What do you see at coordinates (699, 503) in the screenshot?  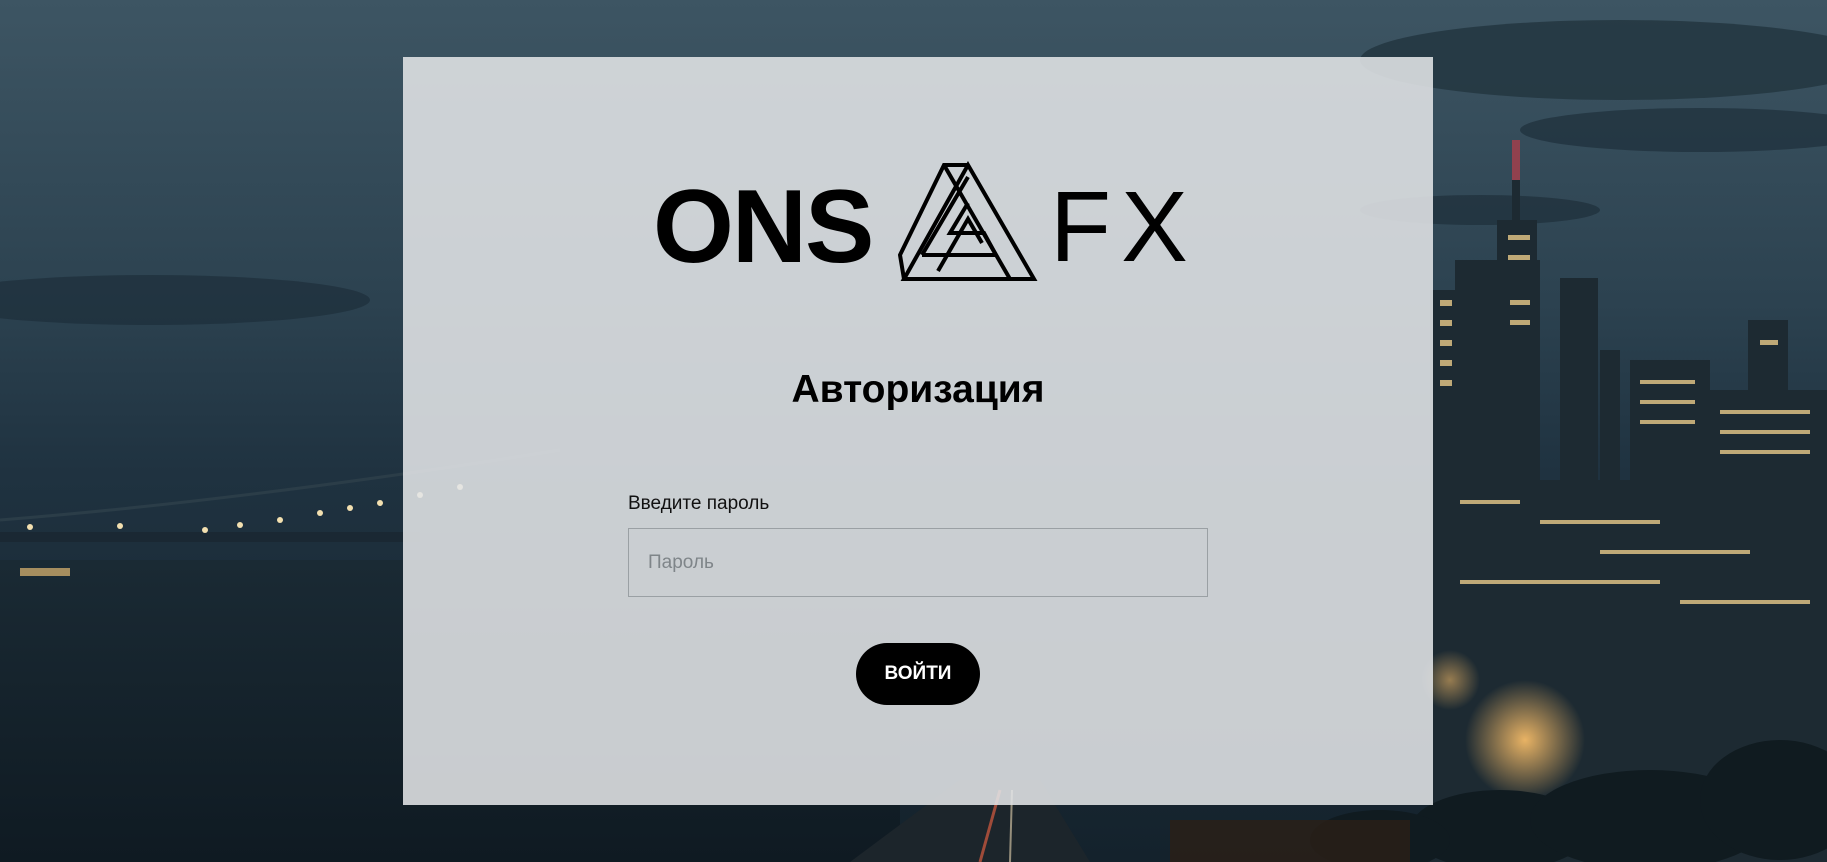 I see `password-label: Введите пароль` at bounding box center [699, 503].